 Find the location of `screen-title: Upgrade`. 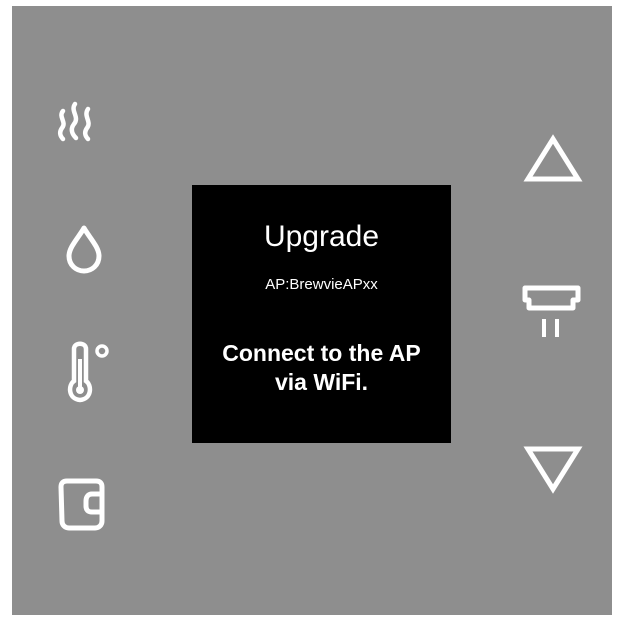

screen-title: Upgrade is located at coordinates (321, 236).